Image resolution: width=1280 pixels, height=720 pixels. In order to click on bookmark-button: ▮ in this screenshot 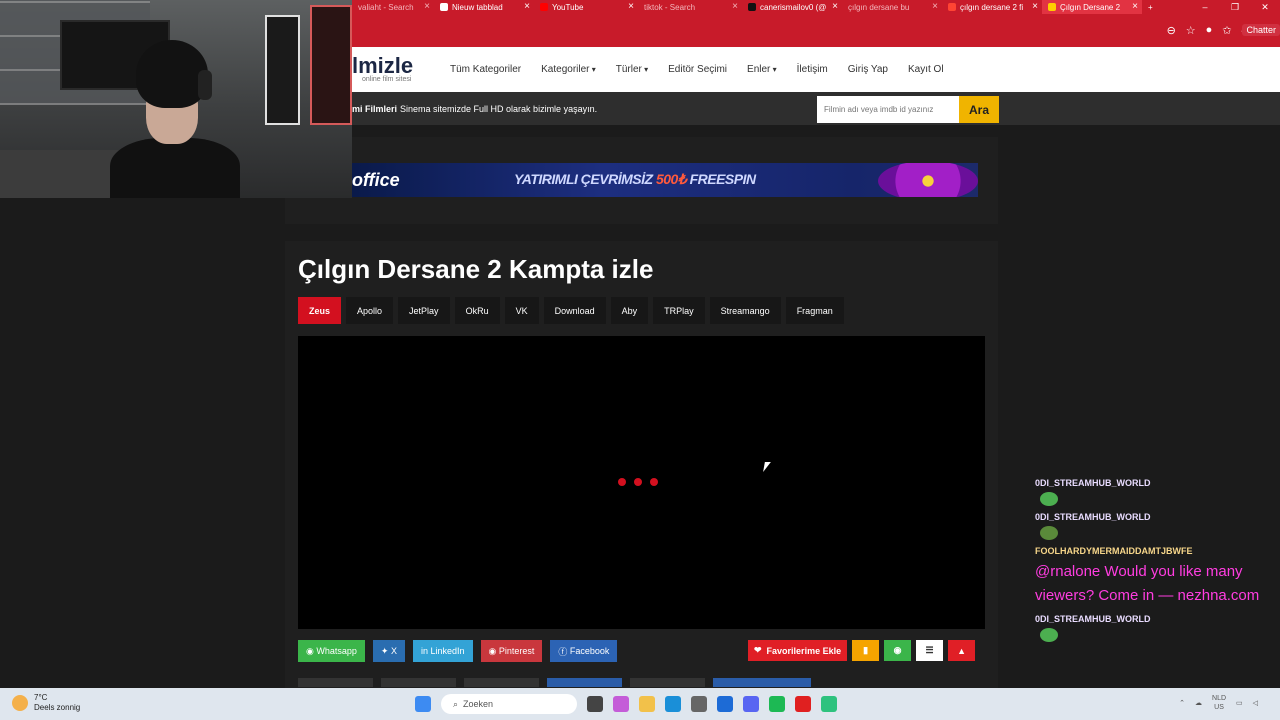, I will do `click(866, 650)`.